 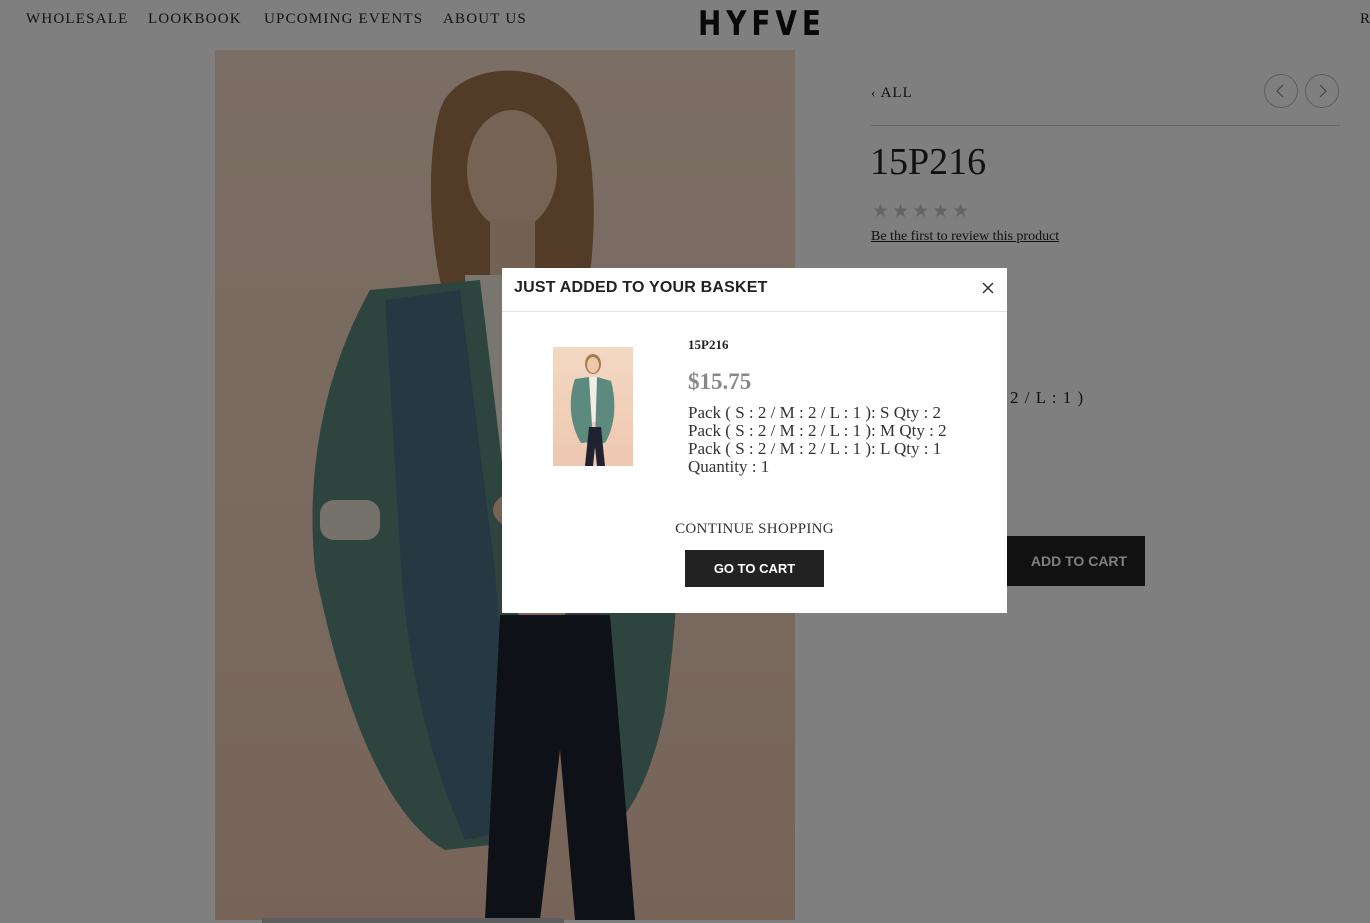 I want to click on go-to-cart-button: GO TO CART, so click(x=754, y=568).